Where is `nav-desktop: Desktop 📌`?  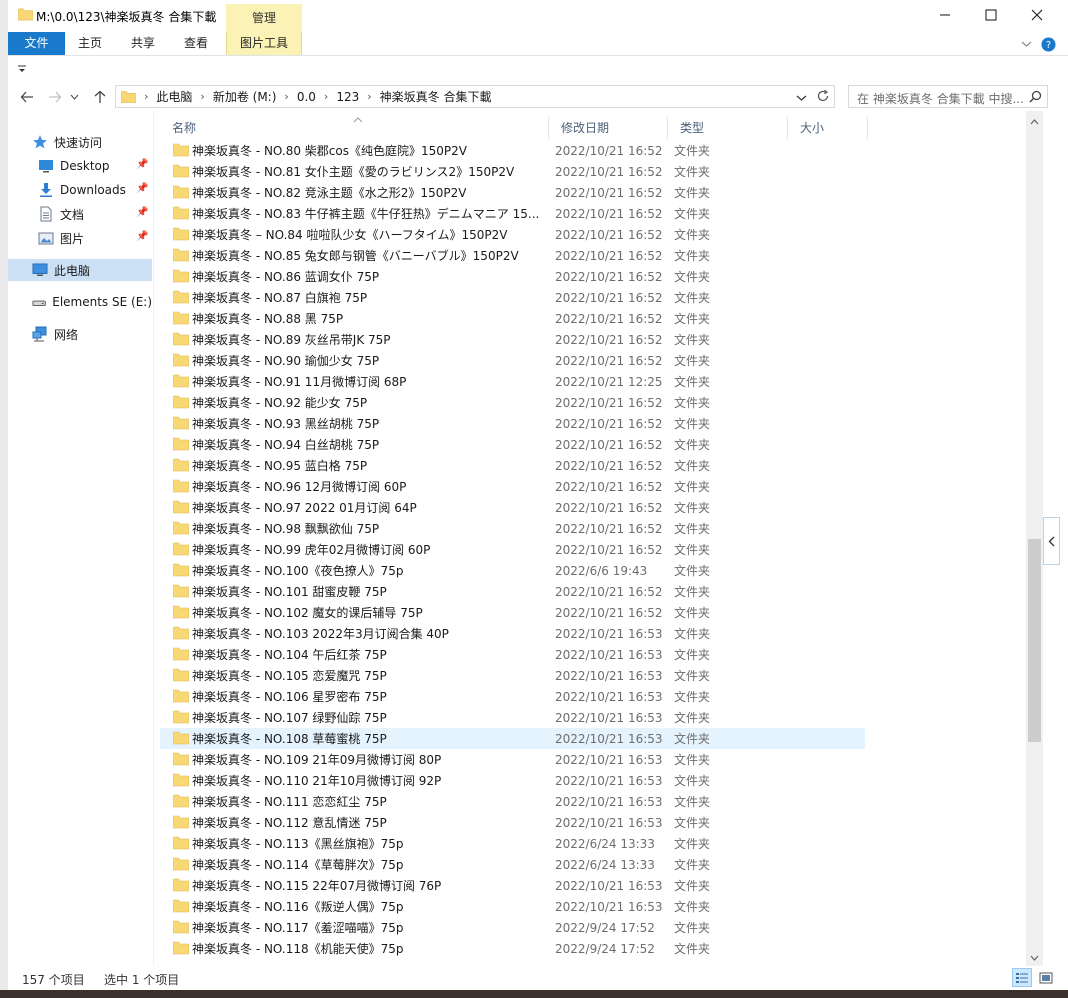 nav-desktop: Desktop 📌 is located at coordinates (80, 166).